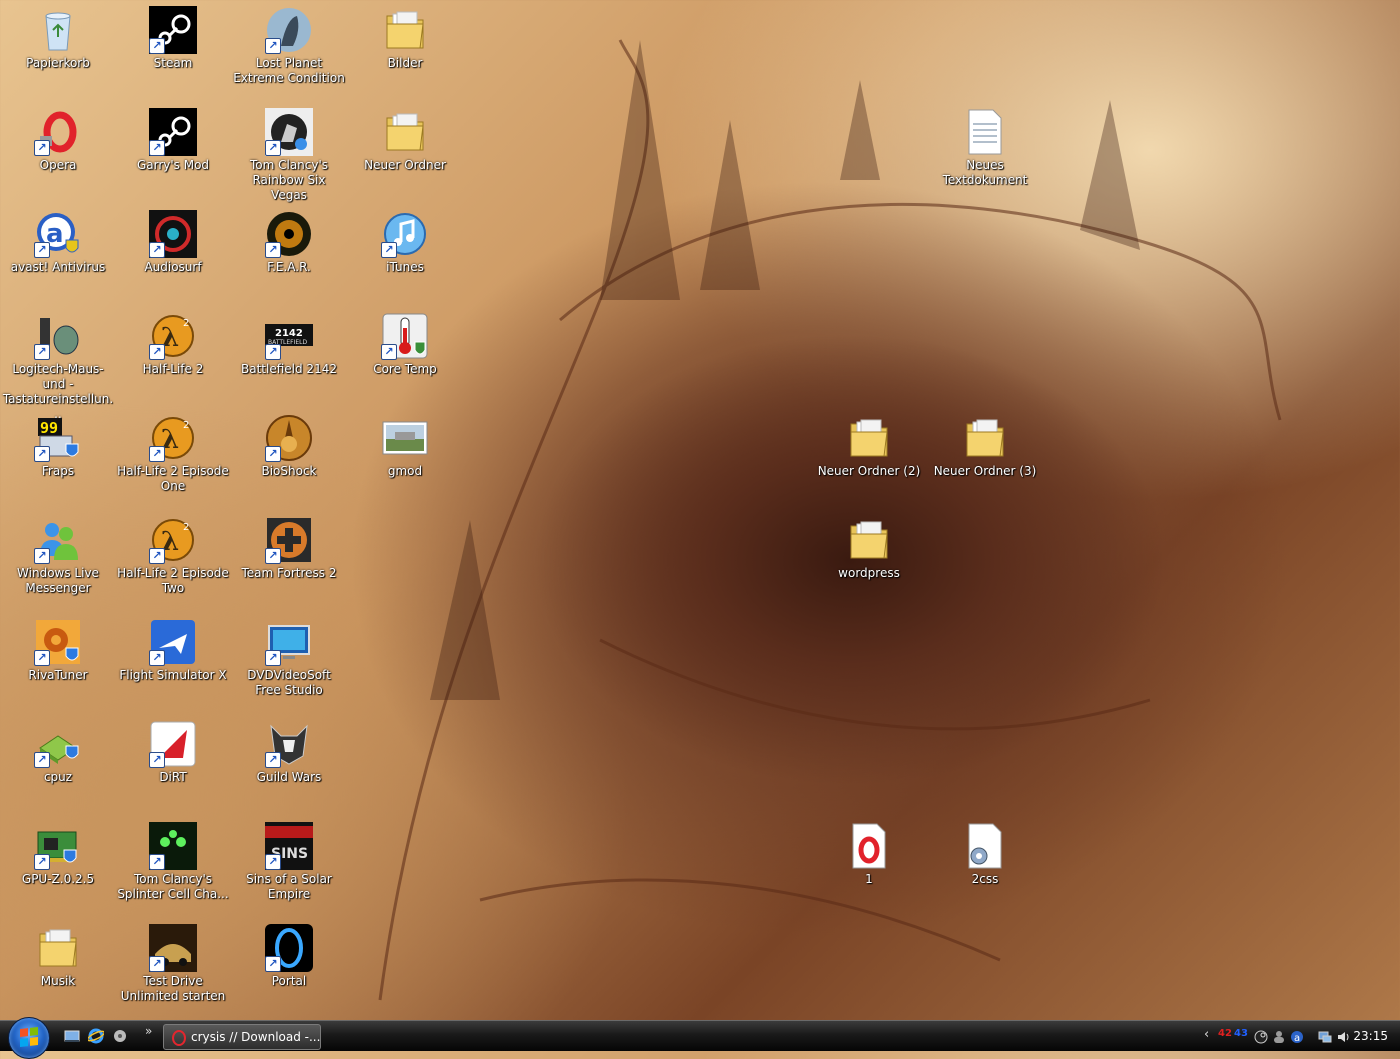 The image size is (1400, 1059). I want to click on desktop-icon-battlefield-2142: 2142 BATTLEFIELD ↗ Battlefield 2142, so click(289, 342).